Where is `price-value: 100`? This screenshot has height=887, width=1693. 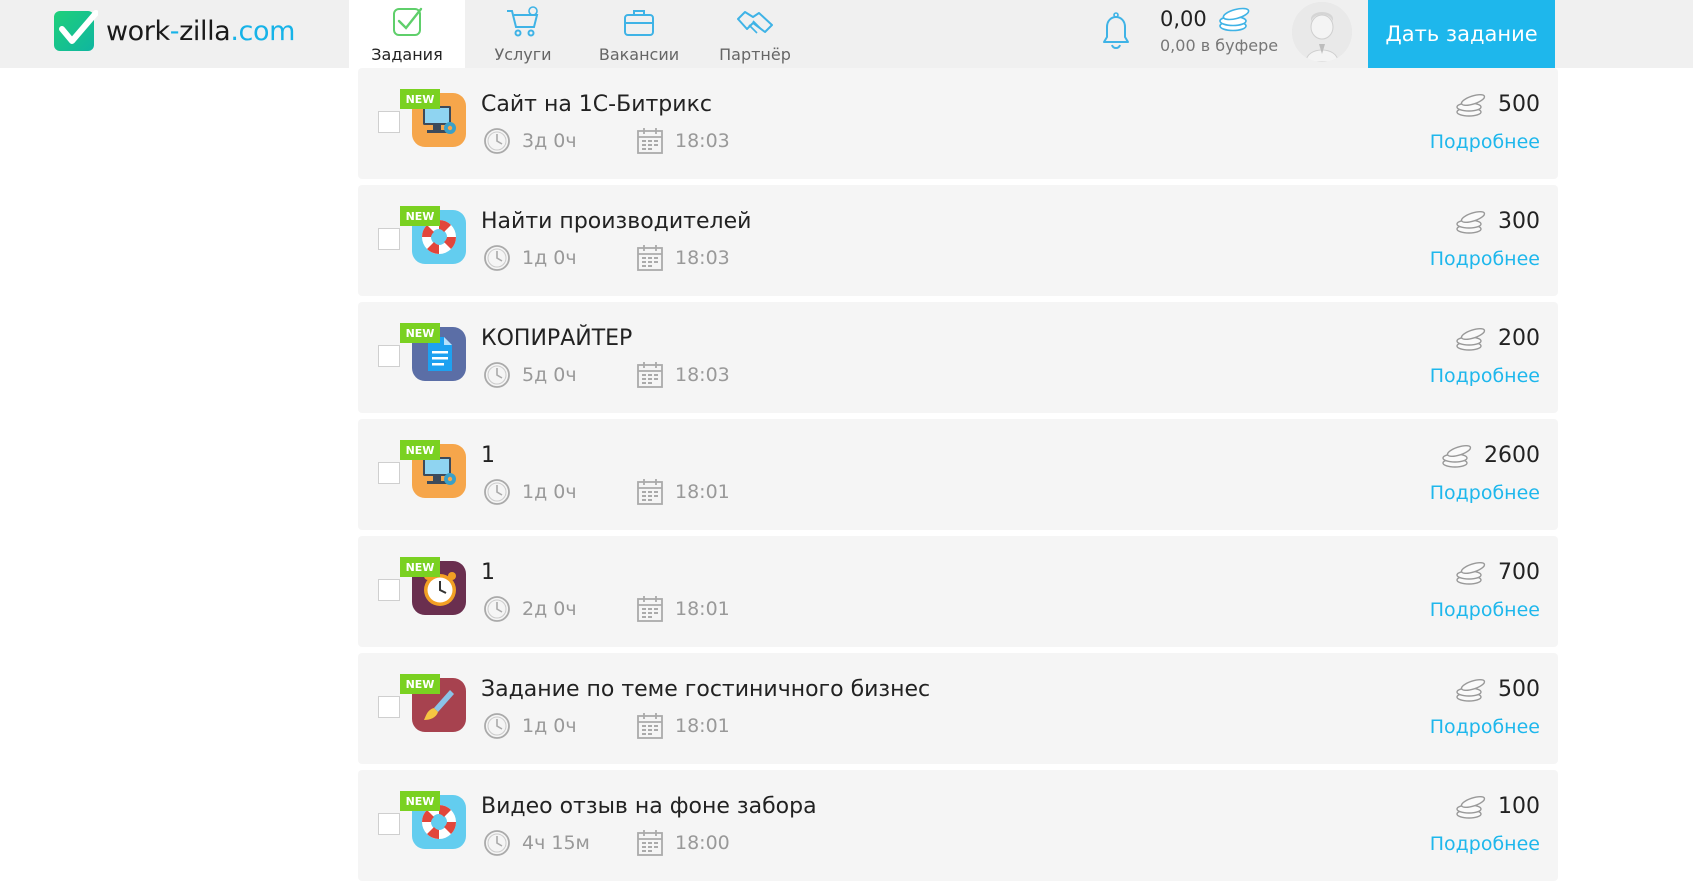
price-value: 100 is located at coordinates (1519, 806).